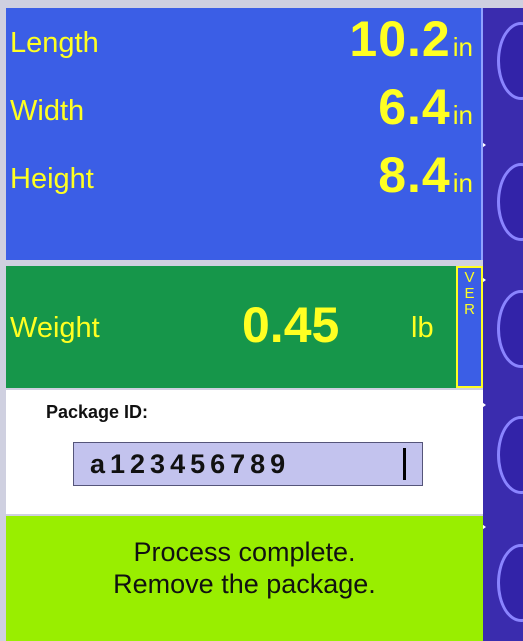 Image resolution: width=523 pixels, height=641 pixels. What do you see at coordinates (47, 111) in the screenshot?
I see `width-label: Width` at bounding box center [47, 111].